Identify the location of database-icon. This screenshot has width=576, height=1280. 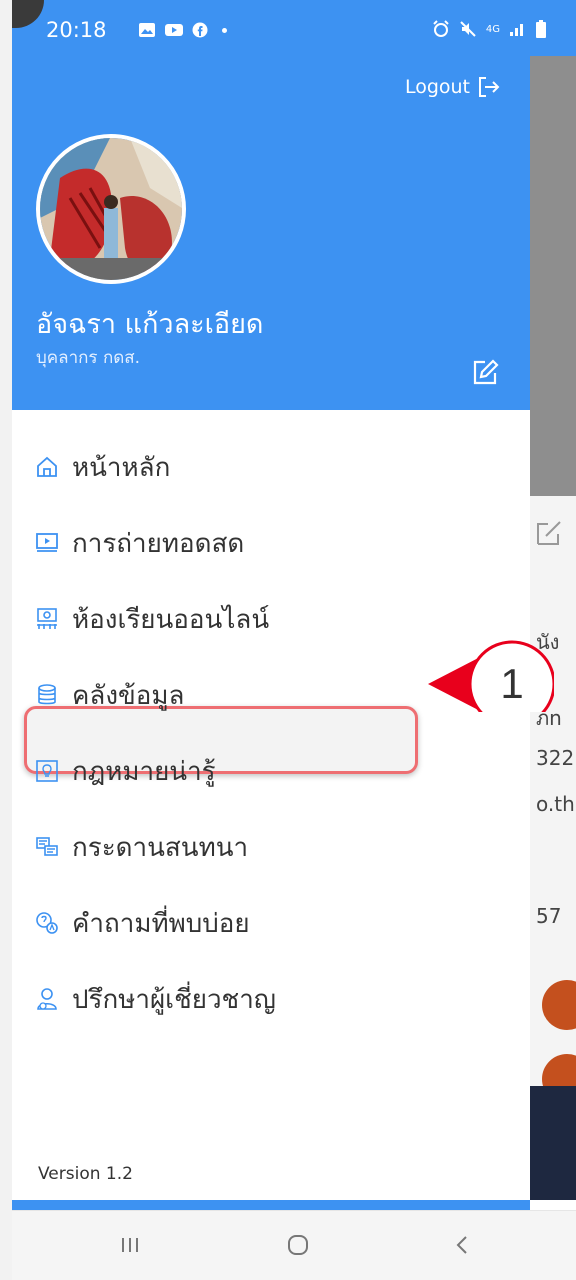
(47, 695).